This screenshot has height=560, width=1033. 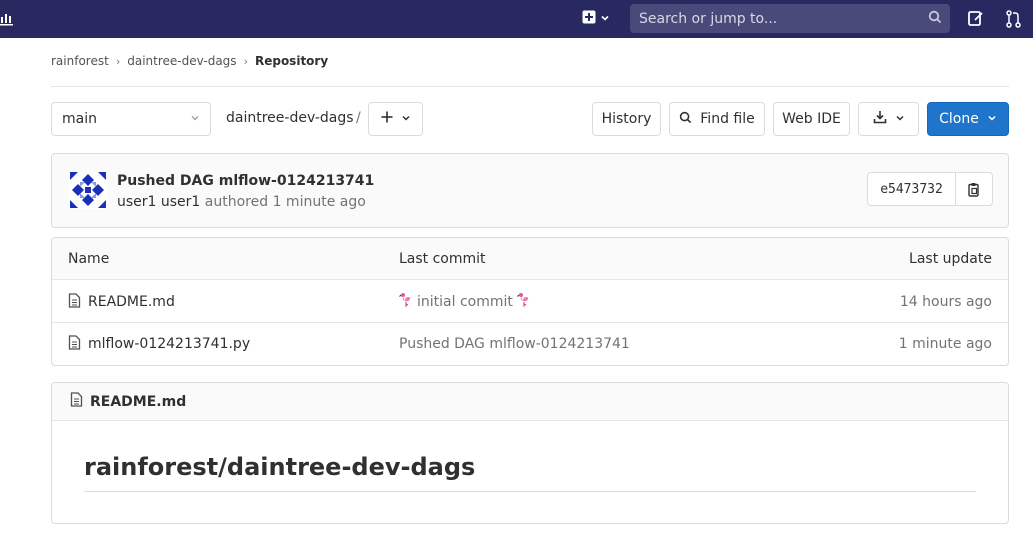 What do you see at coordinates (245, 181) in the screenshot?
I see `commit-title: Pushed DAG mlflow-0124213741` at bounding box center [245, 181].